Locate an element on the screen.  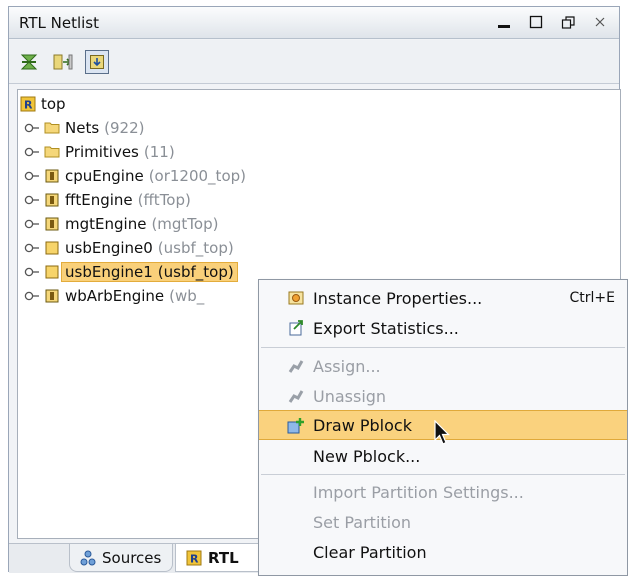
minimize-icon is located at coordinates (504, 22).